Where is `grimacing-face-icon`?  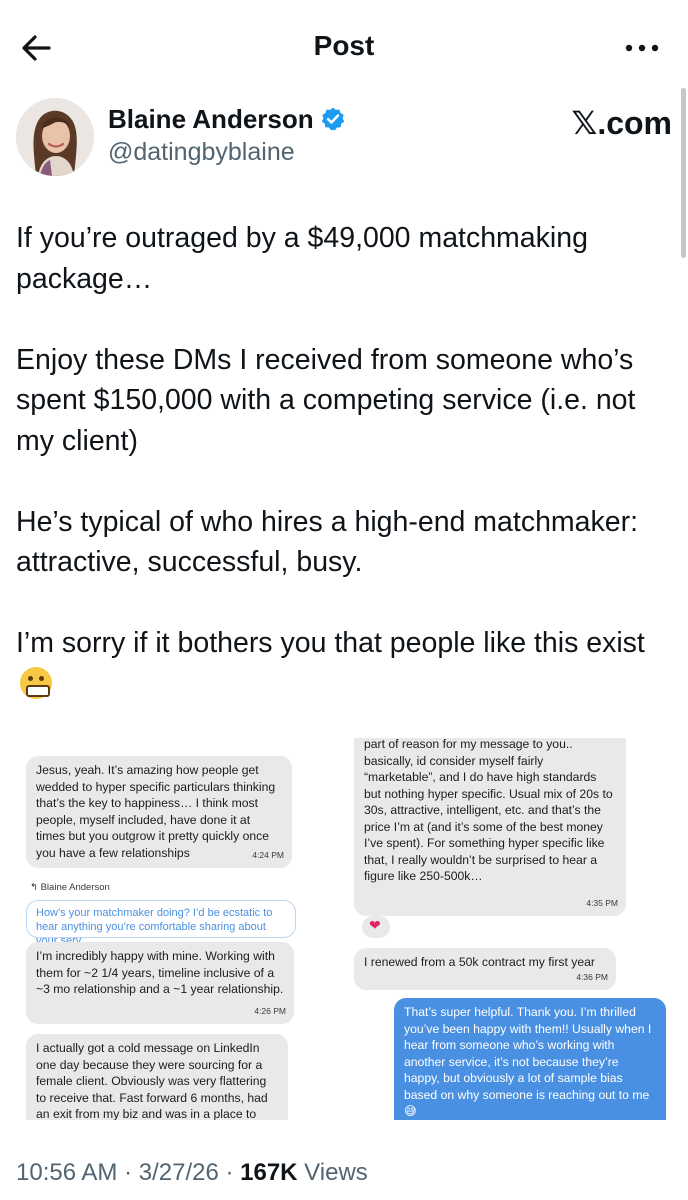
grimacing-face-icon is located at coordinates (36, 682).